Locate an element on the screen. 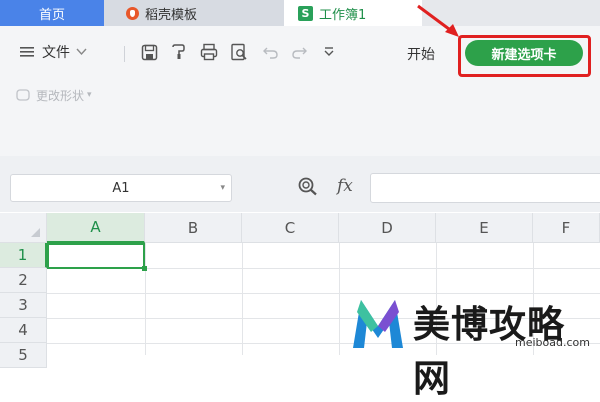 The height and width of the screenshot is (402, 600). zoom-icon is located at coordinates (308, 188).